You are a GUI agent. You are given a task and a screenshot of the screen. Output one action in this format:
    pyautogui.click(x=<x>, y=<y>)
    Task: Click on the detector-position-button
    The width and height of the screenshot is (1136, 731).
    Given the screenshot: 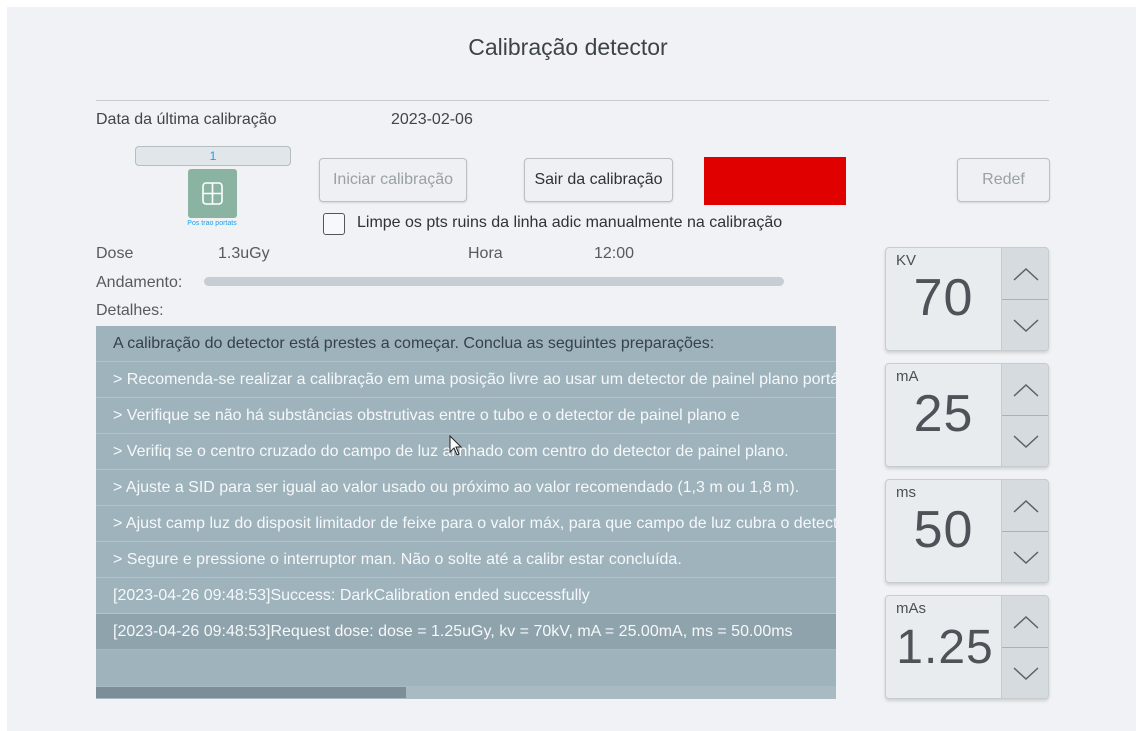 What is the action you would take?
    pyautogui.click(x=212, y=193)
    